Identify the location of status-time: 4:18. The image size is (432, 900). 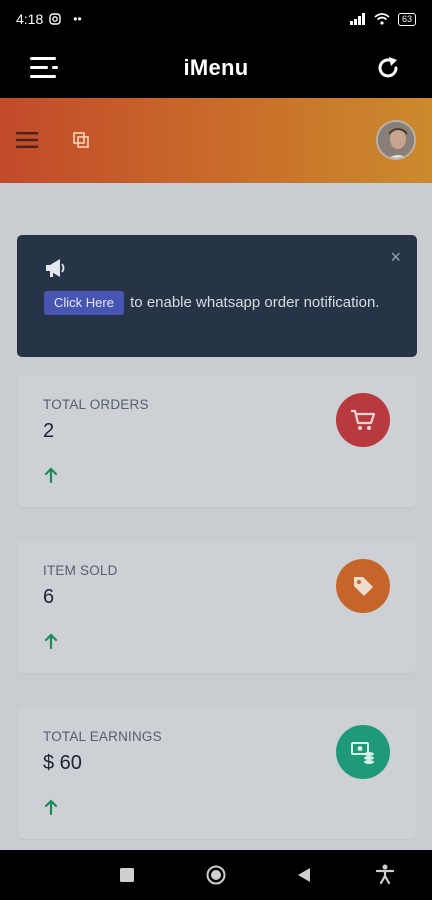
(30, 19).